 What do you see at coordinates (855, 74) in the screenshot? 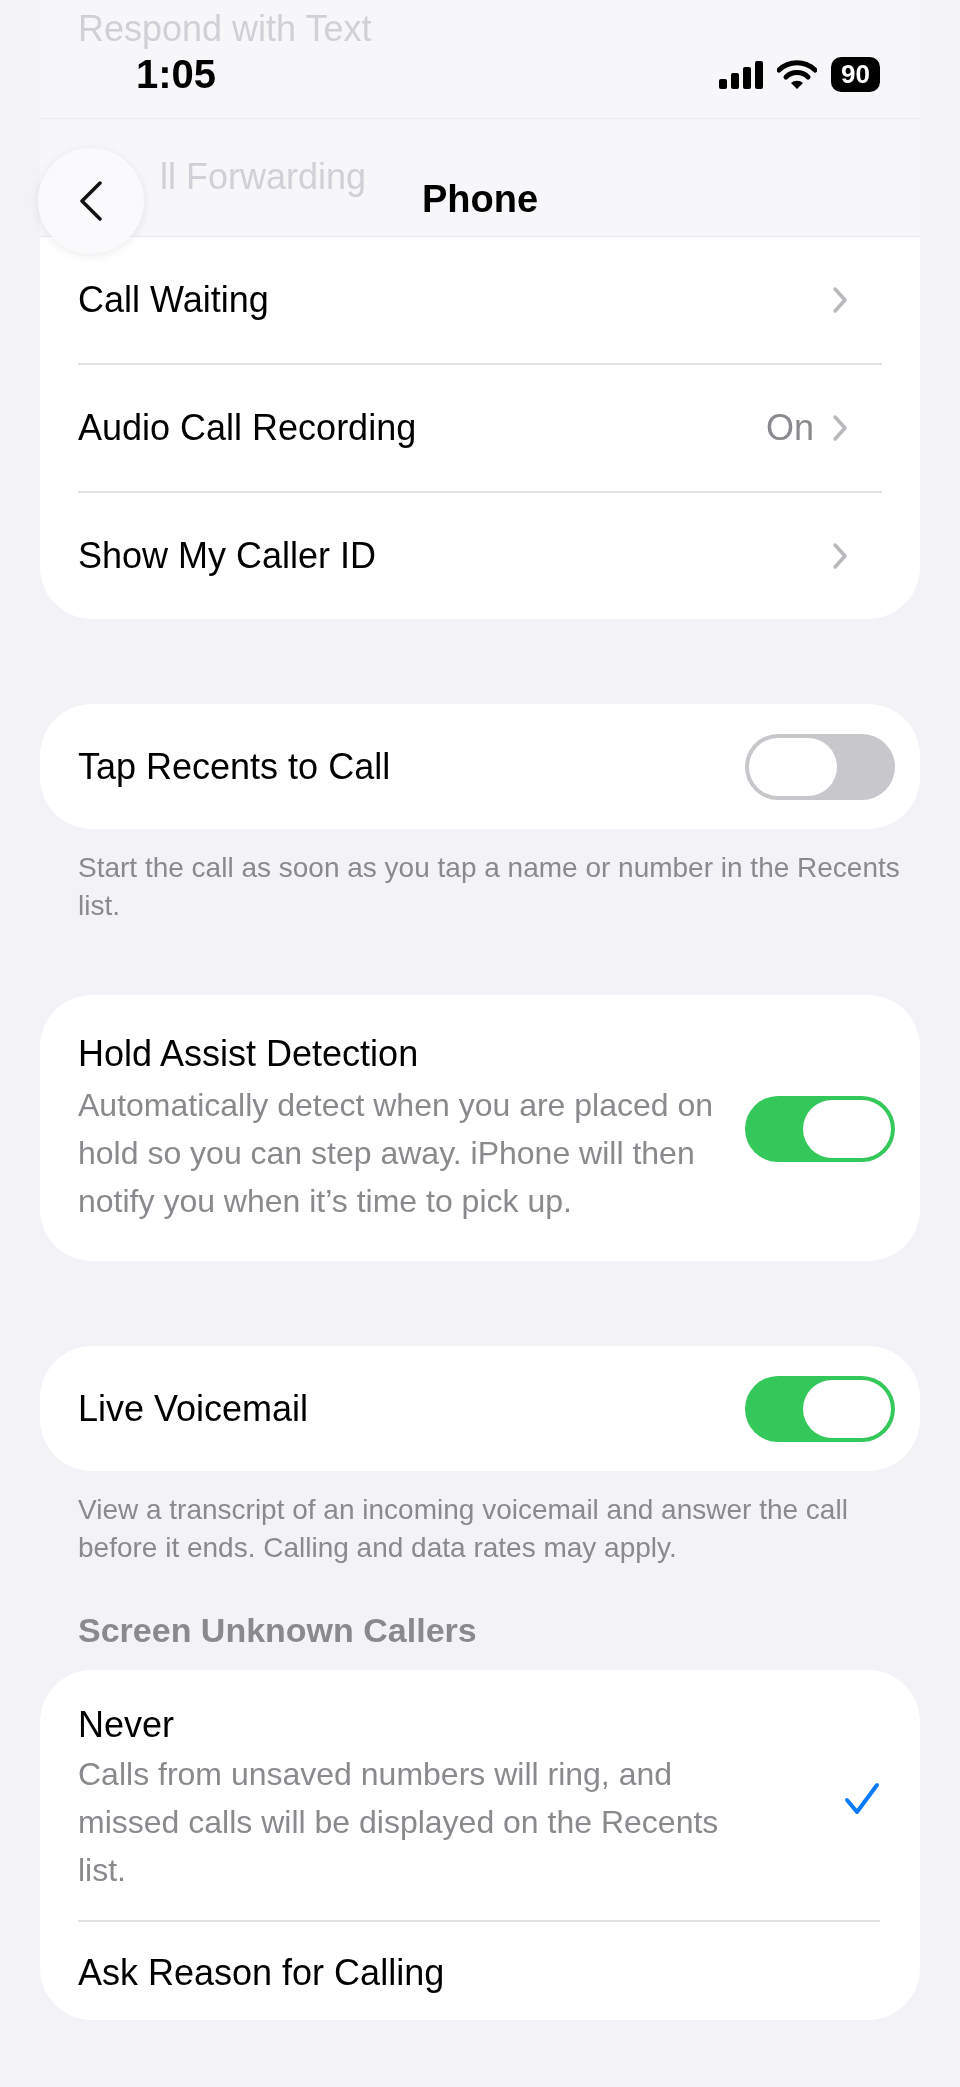
I see `battery-indicator: 90` at bounding box center [855, 74].